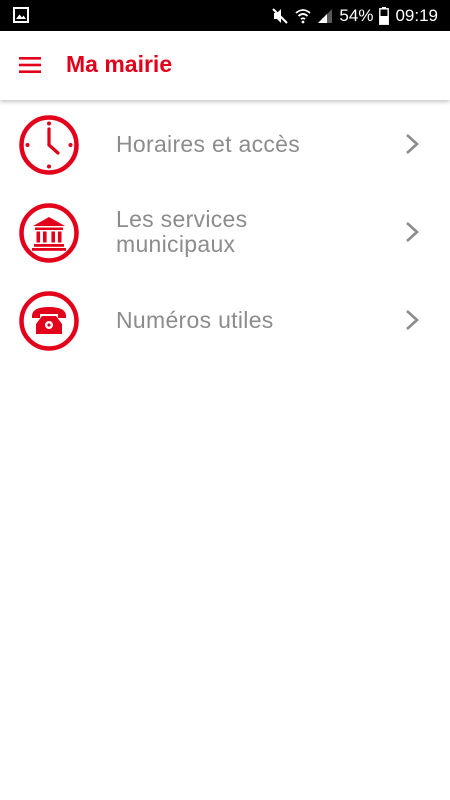 Image resolution: width=450 pixels, height=800 pixels. What do you see at coordinates (208, 143) in the screenshot?
I see `menu-item-label: Horaires et accès` at bounding box center [208, 143].